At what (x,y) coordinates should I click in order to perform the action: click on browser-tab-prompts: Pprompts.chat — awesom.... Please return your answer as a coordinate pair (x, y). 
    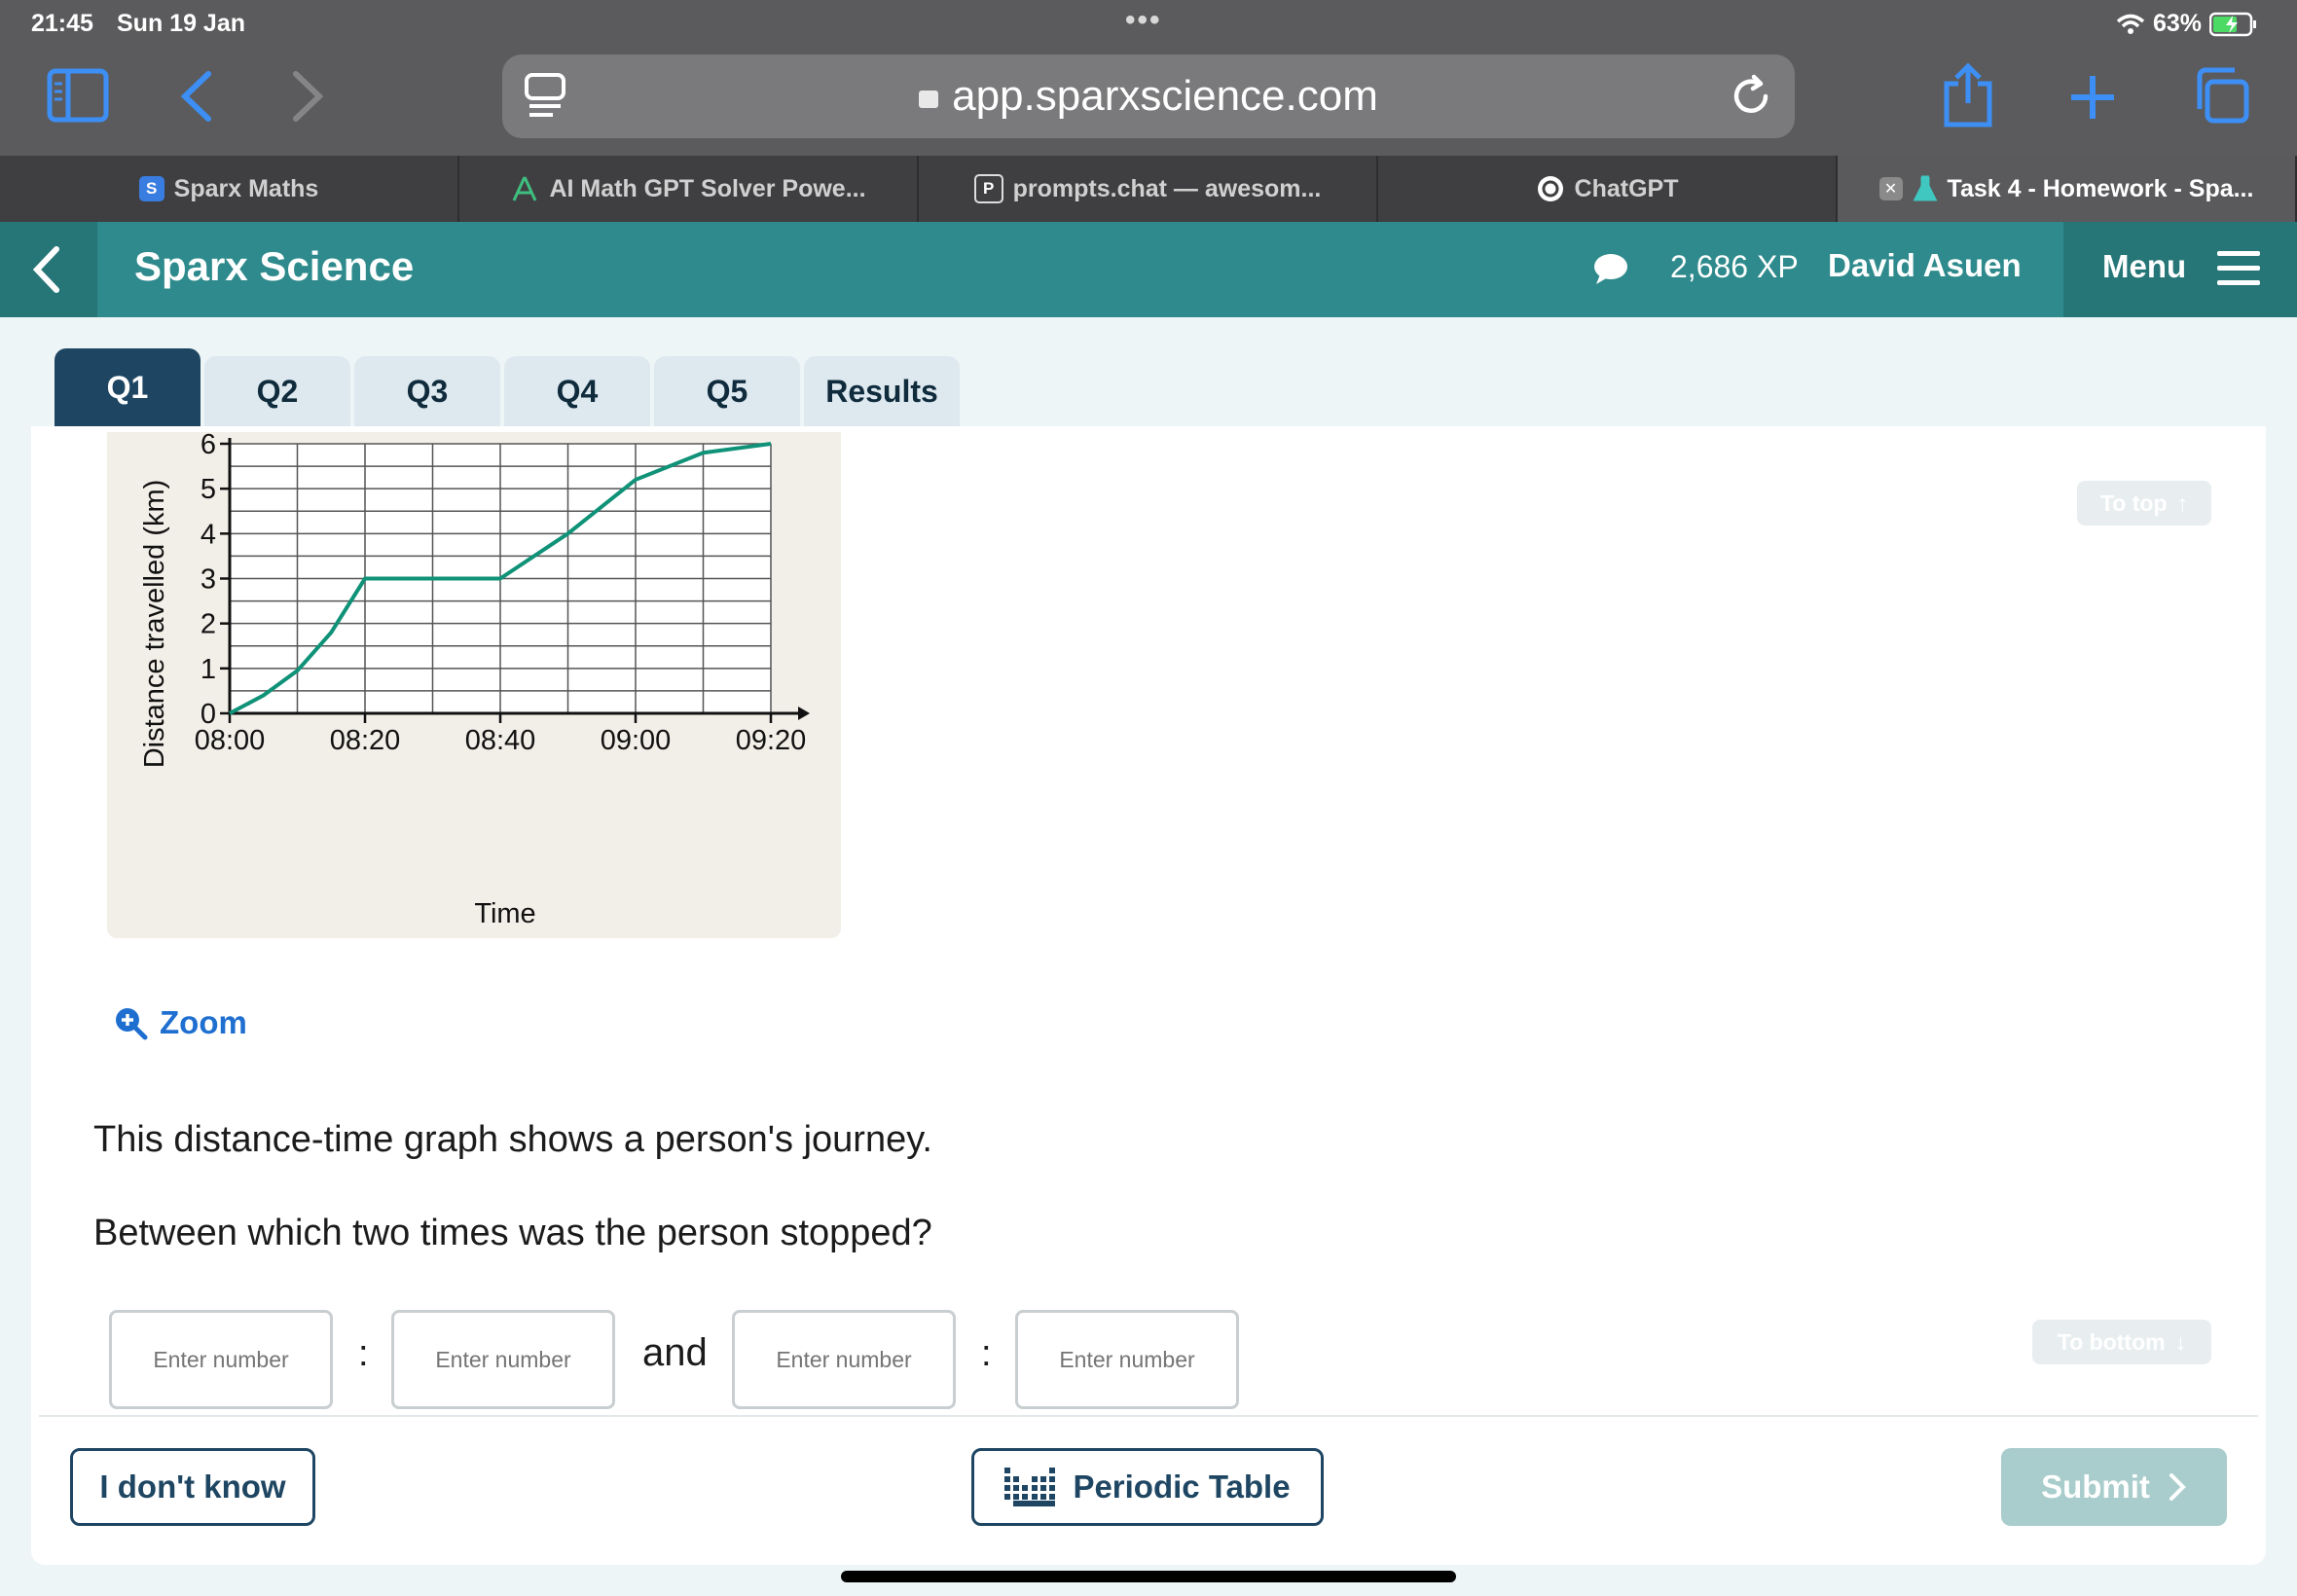
    Looking at the image, I should click on (1148, 189).